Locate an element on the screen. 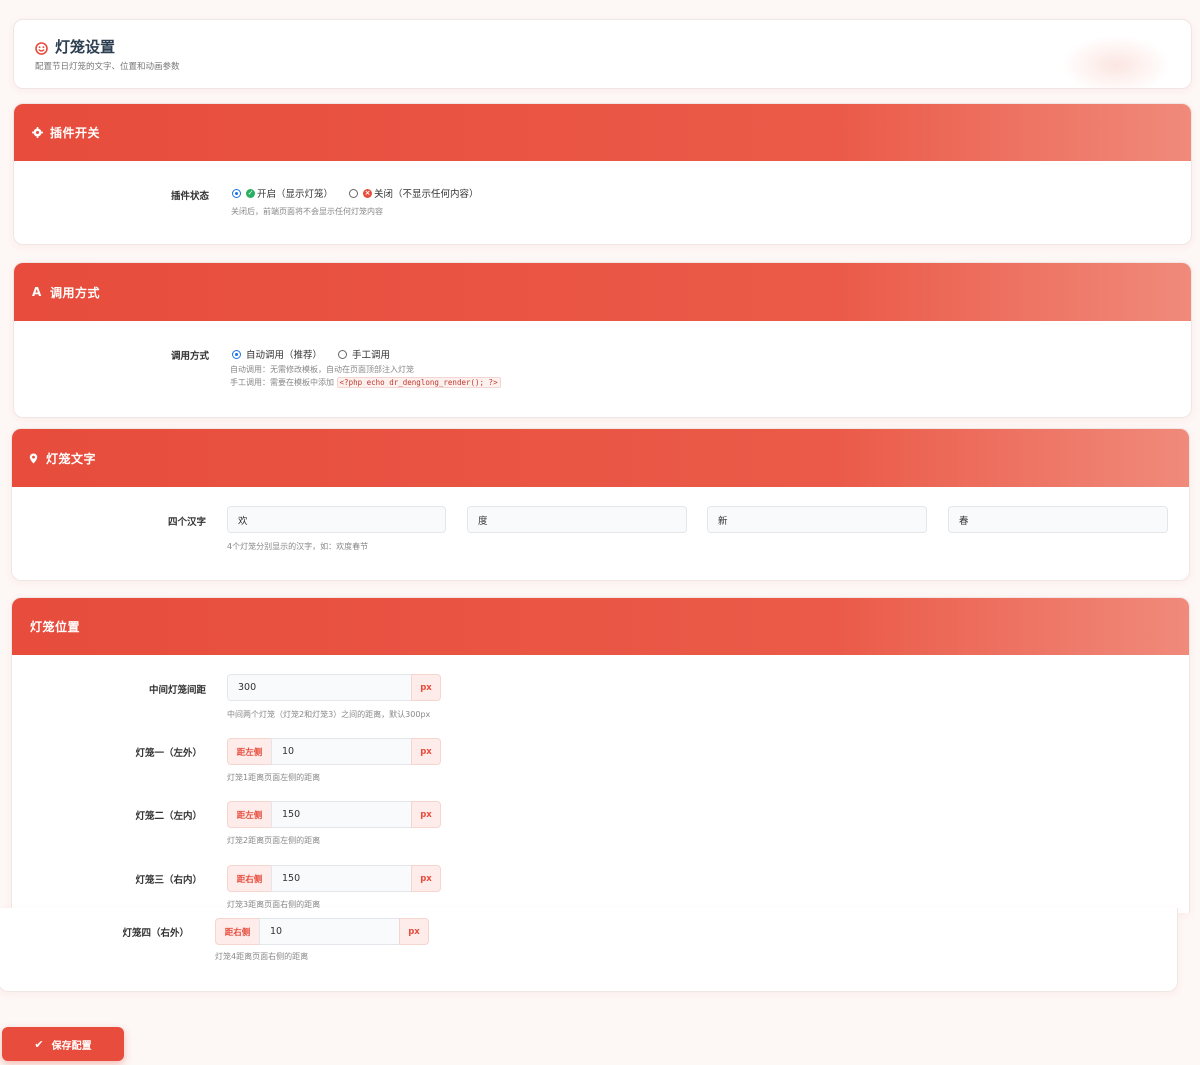  smiley-icon is located at coordinates (41, 47).